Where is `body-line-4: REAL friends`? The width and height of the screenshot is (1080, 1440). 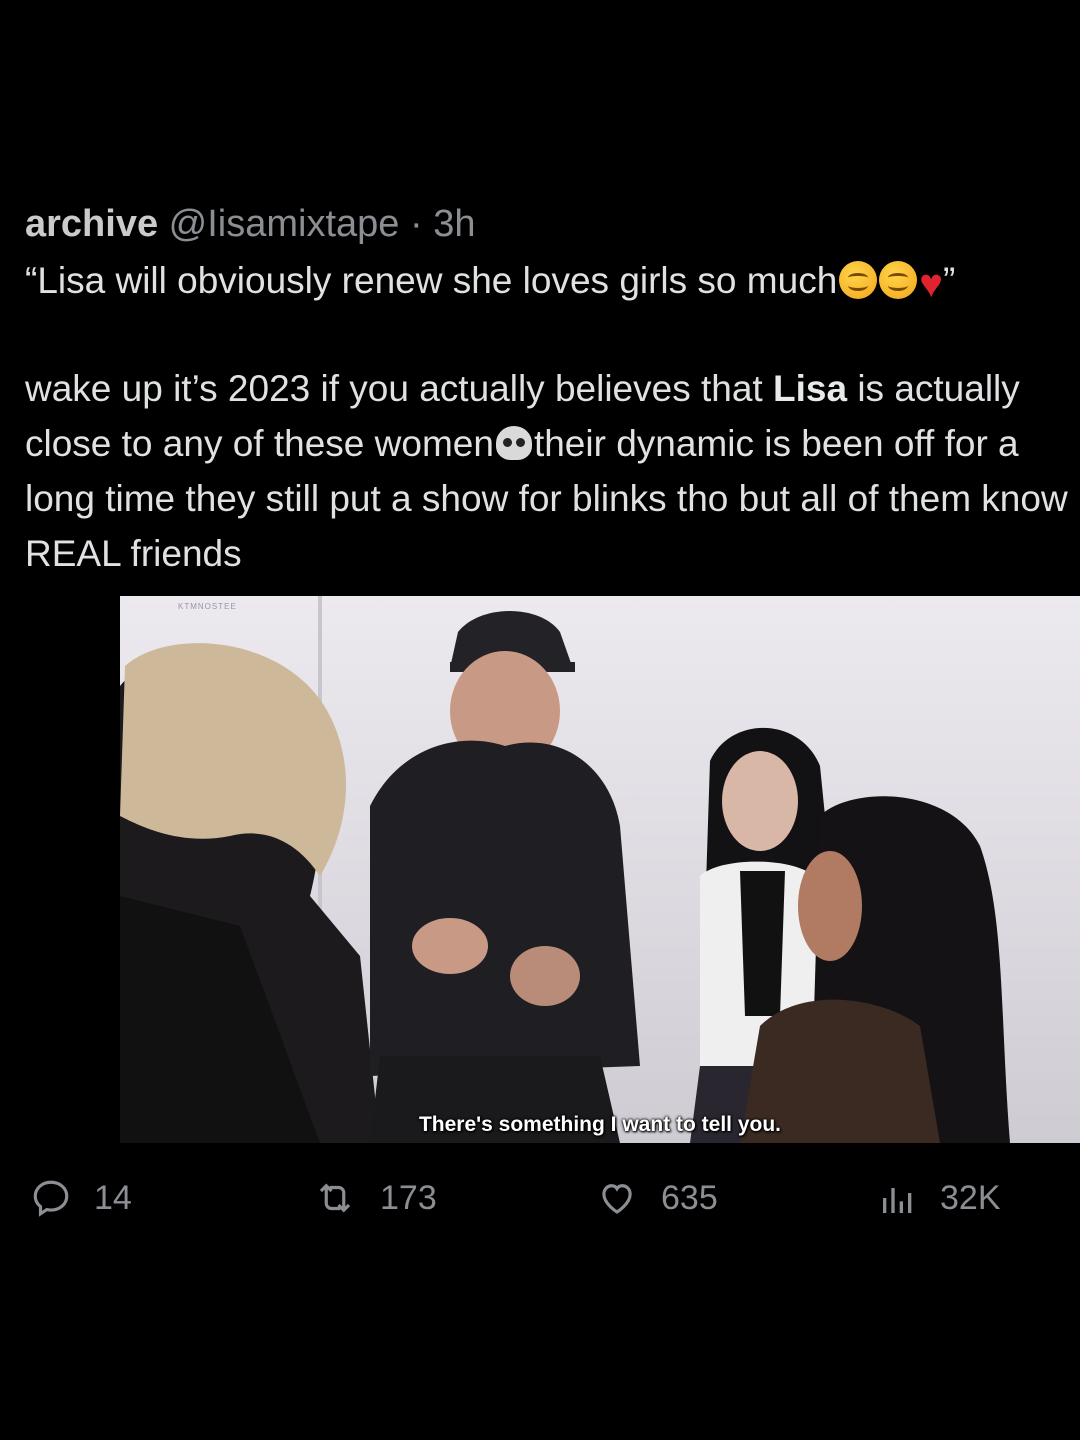
body-line-4: REAL friends is located at coordinates (133, 553).